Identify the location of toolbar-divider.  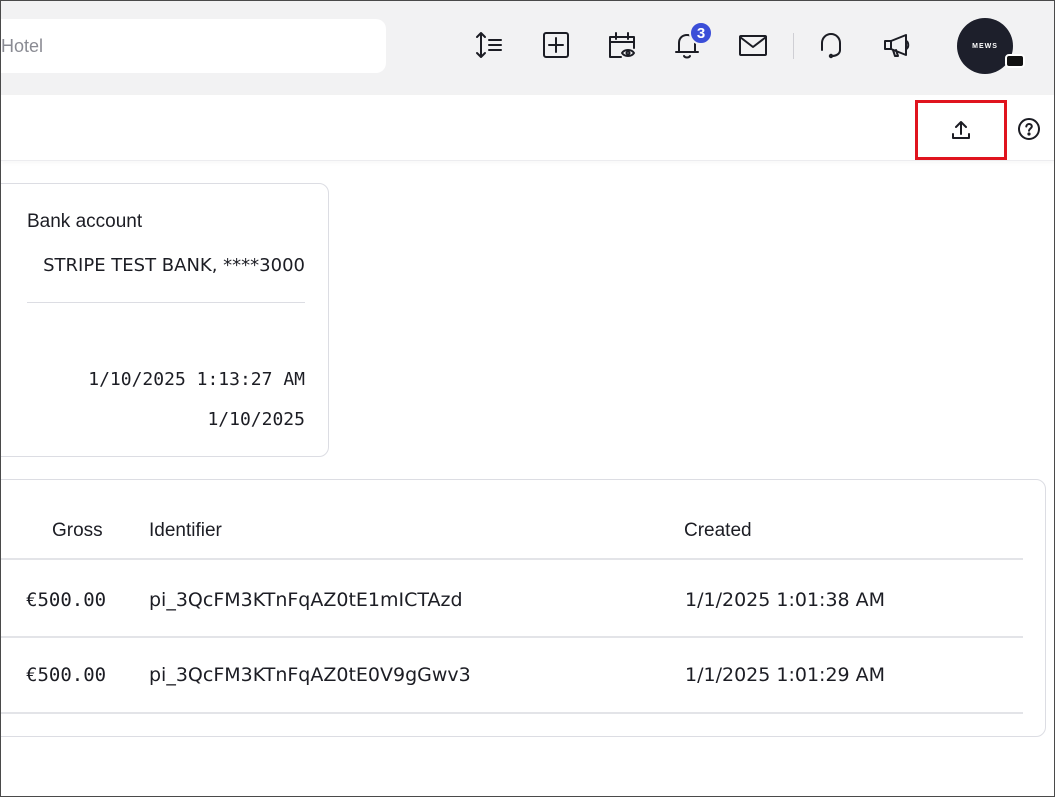
(793, 46).